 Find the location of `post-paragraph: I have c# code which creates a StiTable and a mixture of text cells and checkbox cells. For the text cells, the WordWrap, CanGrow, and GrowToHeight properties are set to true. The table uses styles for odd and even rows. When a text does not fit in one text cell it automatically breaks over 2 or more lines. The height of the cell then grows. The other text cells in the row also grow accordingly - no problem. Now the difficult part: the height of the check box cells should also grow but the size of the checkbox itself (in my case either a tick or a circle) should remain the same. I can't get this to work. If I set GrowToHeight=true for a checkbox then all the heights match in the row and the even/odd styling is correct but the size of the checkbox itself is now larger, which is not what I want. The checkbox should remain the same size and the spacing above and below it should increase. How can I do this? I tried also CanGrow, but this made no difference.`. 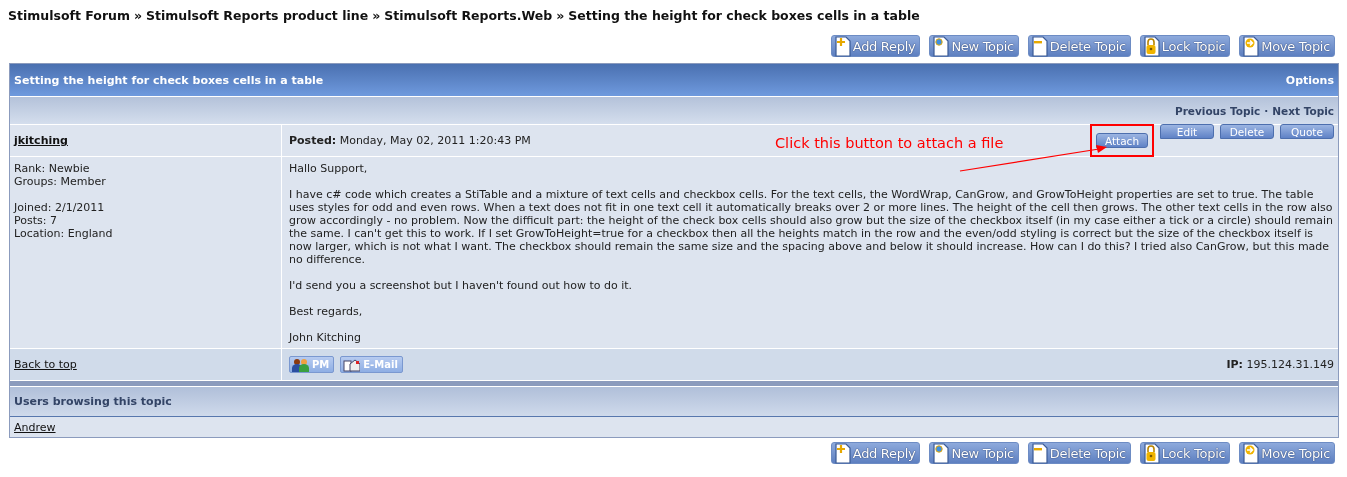

post-paragraph: I have c# code which creates a StiTable and a mixture of text cells and checkbox cells. For the text cells, the WordWrap, CanGrow, and GrowToHeight properties are set to true. The table uses styles for odd and even rows. When a text does not fit in one text cell it automatically breaks over 2 or more lines. The height of the cell then grows. The other text cells in the row also grow accordingly - no problem. Now the difficult part: the height of the check box cells should also grow but the size of the checkbox itself (in my case either a tick or a circle) should remain the same. I can't get this to work. If I set GrowToHeight=true for a checkbox then all the heights match in the row and the even/odd styling is correct but the size of the checkbox itself is now larger, which is not what I want. The checkbox should remain the same size and the spacing above and below it should increase. How can I do this? I tried also CanGrow, but this made no difference. is located at coordinates (811, 227).